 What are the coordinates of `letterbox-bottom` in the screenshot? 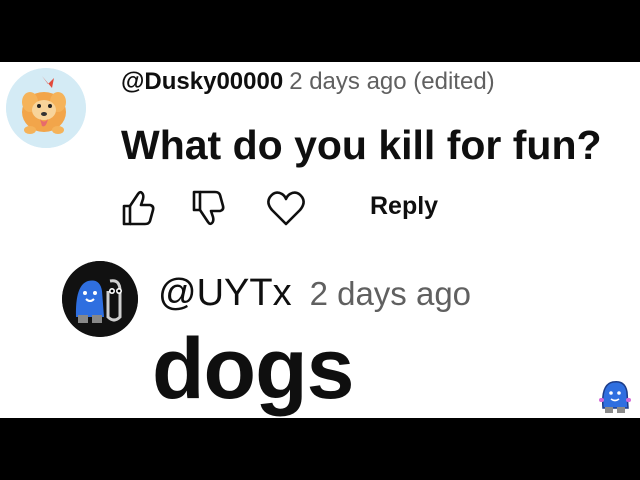 It's located at (320, 449).